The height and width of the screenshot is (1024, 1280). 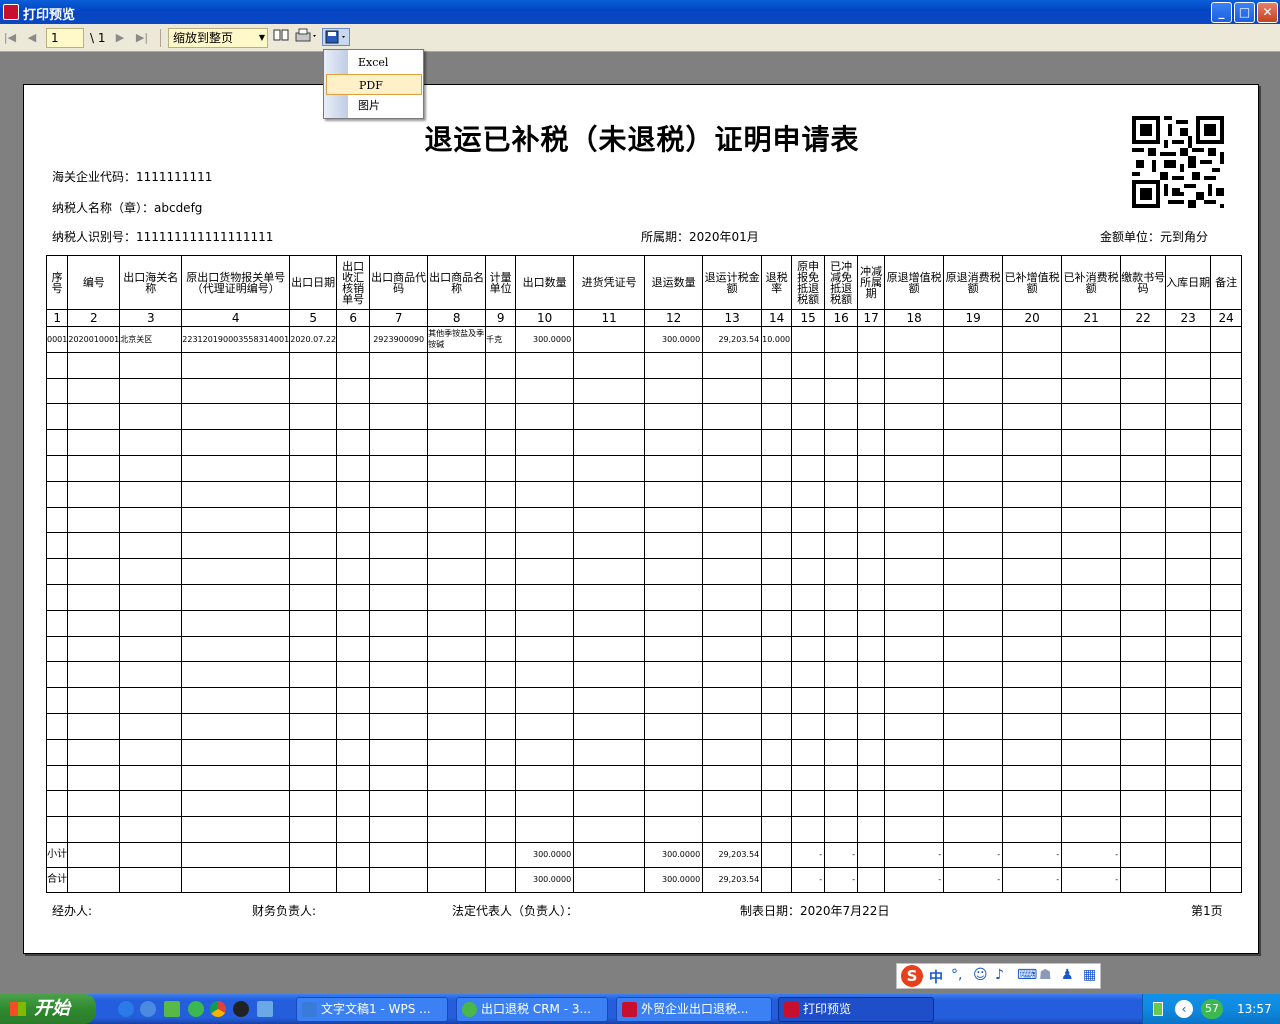 I want to click on book-icon, so click(x=281, y=37).